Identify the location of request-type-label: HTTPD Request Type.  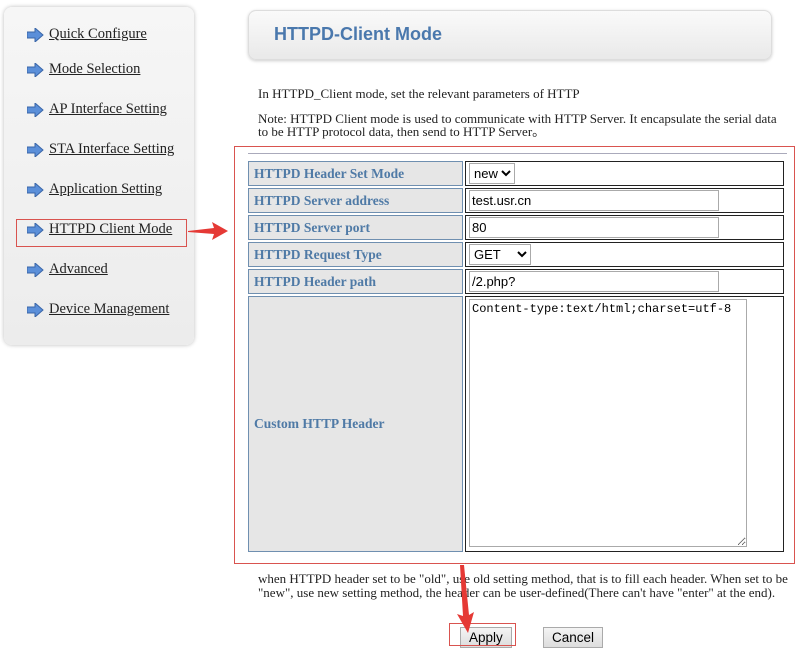
(355, 254).